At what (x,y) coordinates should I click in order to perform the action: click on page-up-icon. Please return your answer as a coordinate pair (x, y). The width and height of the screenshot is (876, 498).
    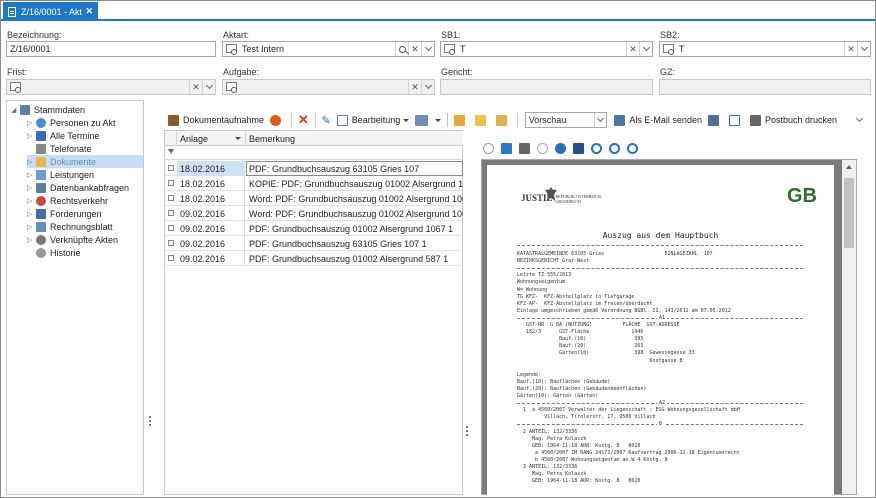
    Looking at the image, I should click on (542, 148).